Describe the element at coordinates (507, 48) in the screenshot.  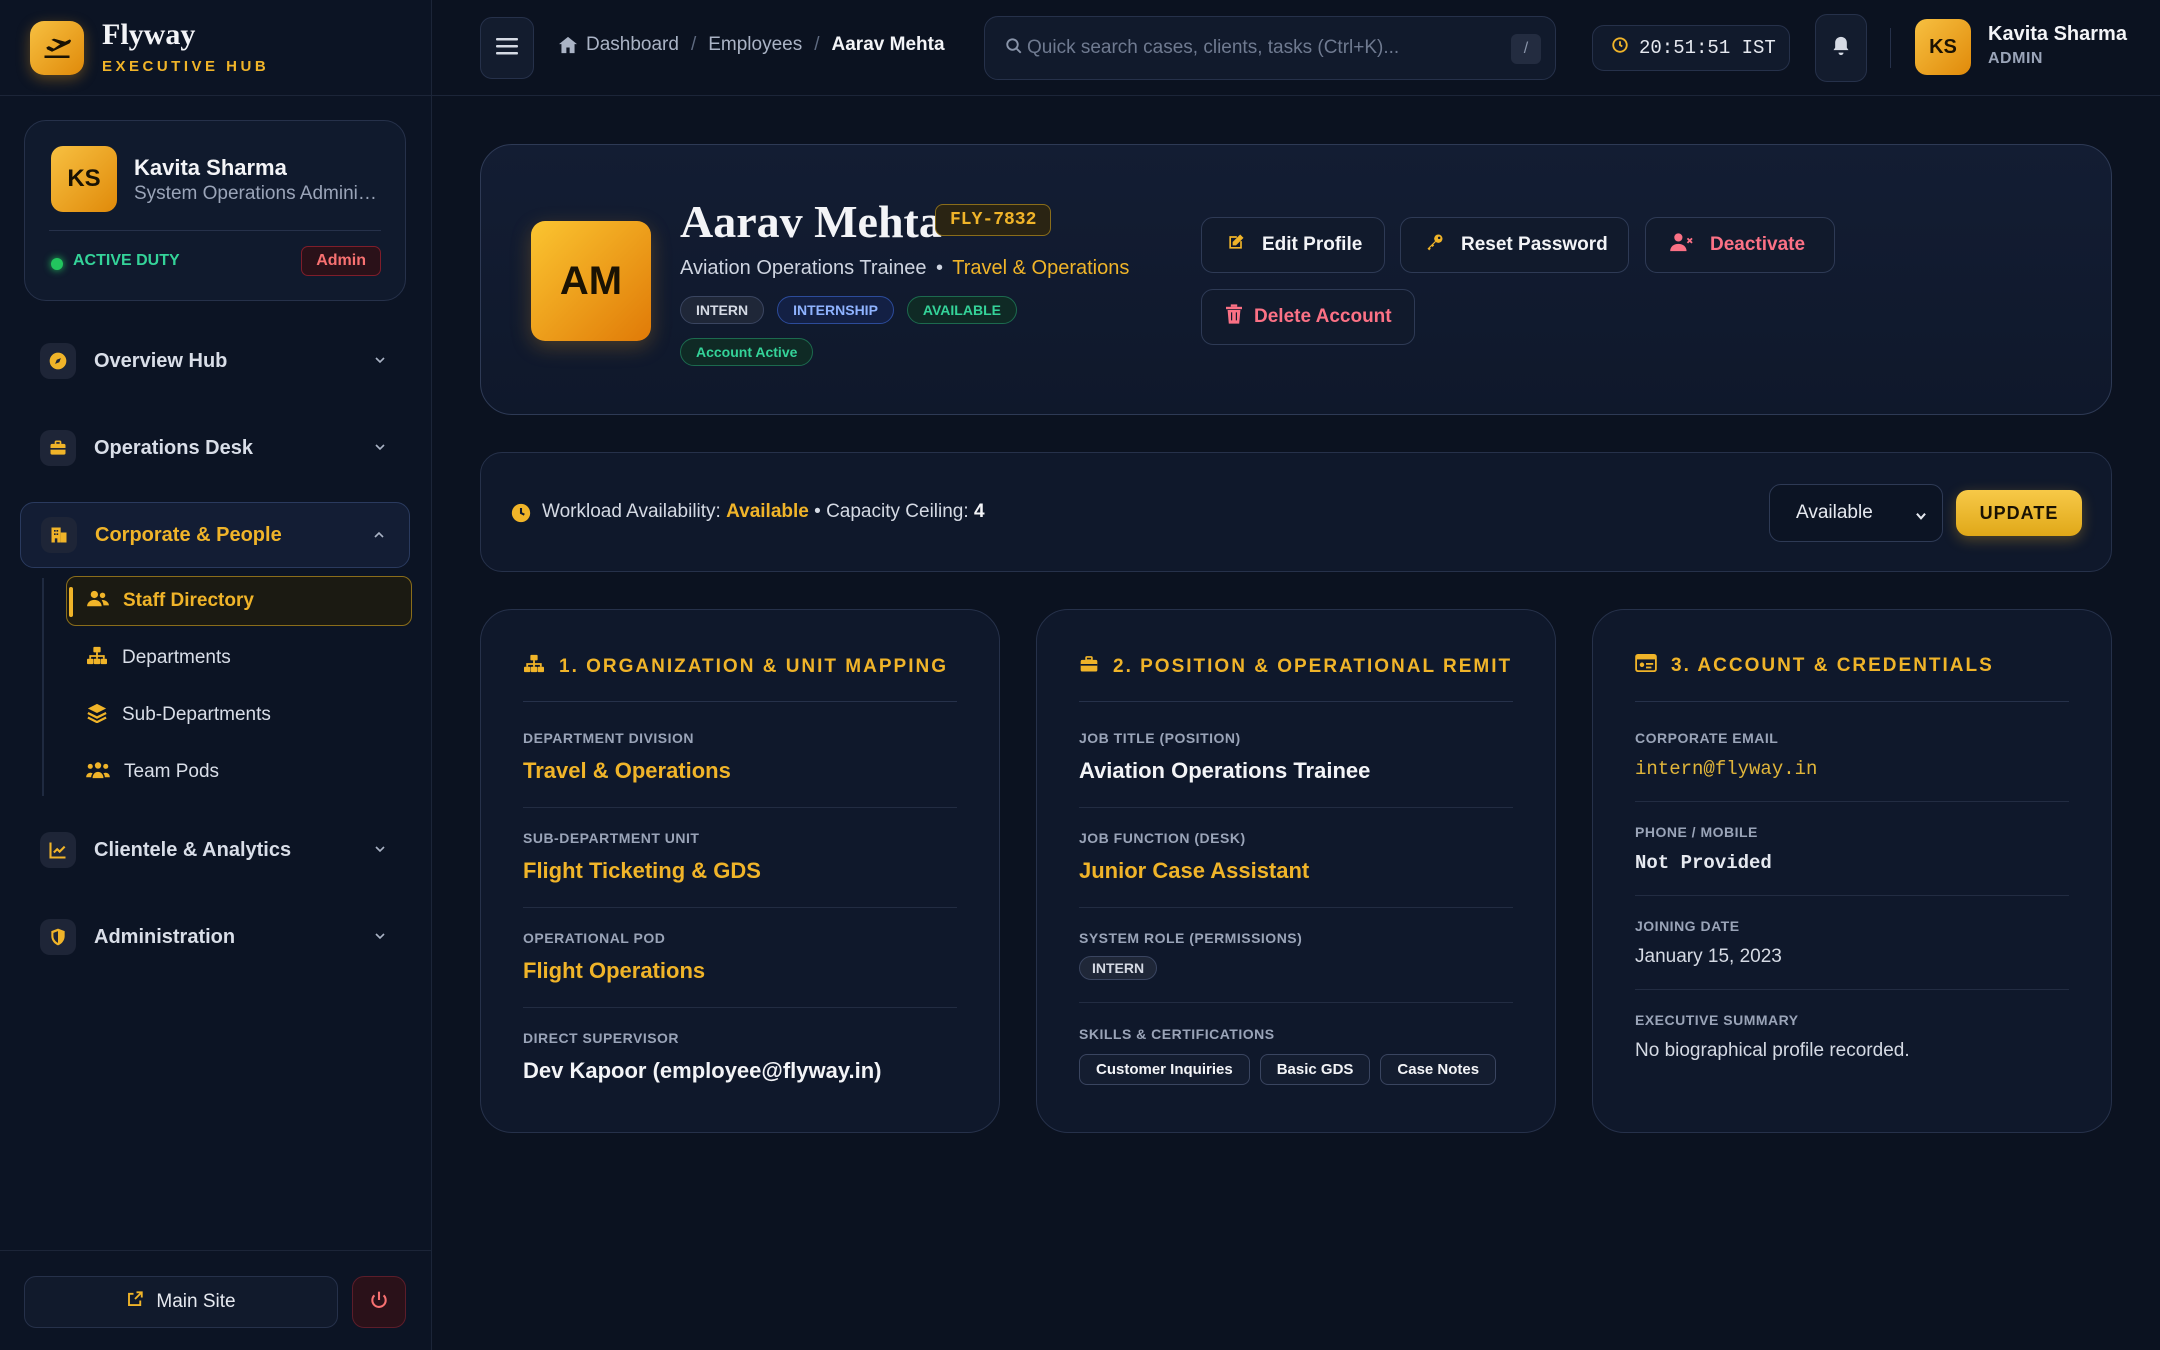
I see `menu-toggle-button` at that location.